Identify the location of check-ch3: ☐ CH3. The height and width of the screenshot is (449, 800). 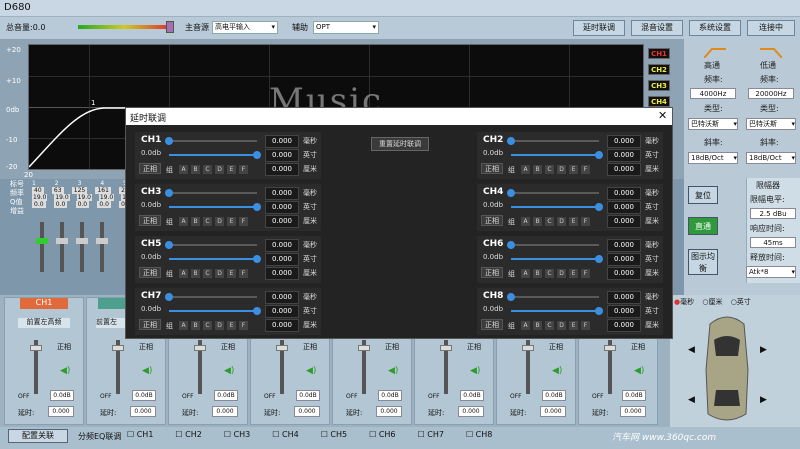
(237, 434).